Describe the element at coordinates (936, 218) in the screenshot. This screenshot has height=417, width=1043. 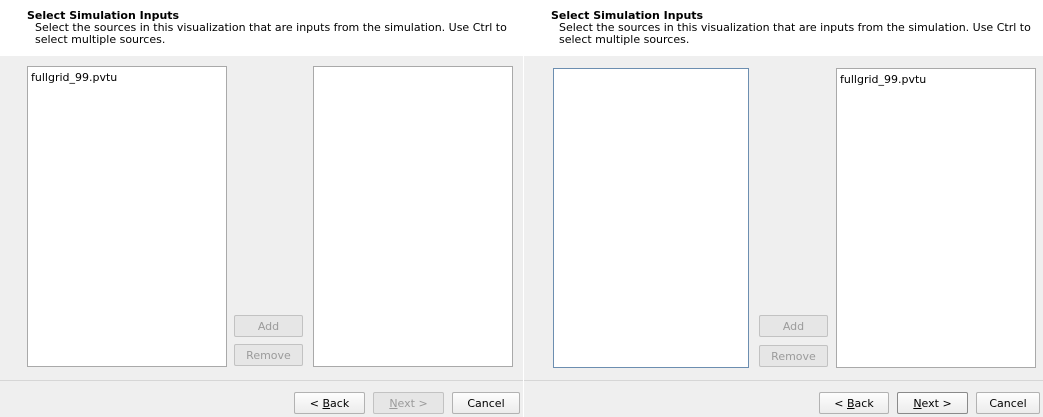
I see `selected-sources-list: fullgrid_99.pvtu` at that location.